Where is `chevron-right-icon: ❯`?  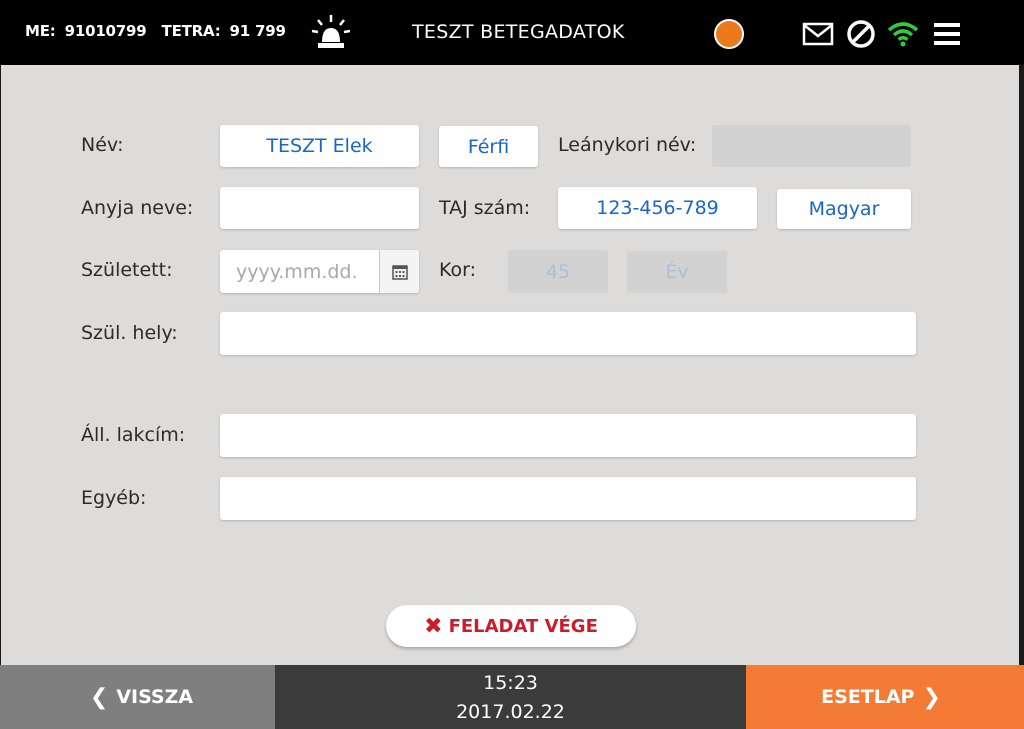
chevron-right-icon: ❯ is located at coordinates (931, 697).